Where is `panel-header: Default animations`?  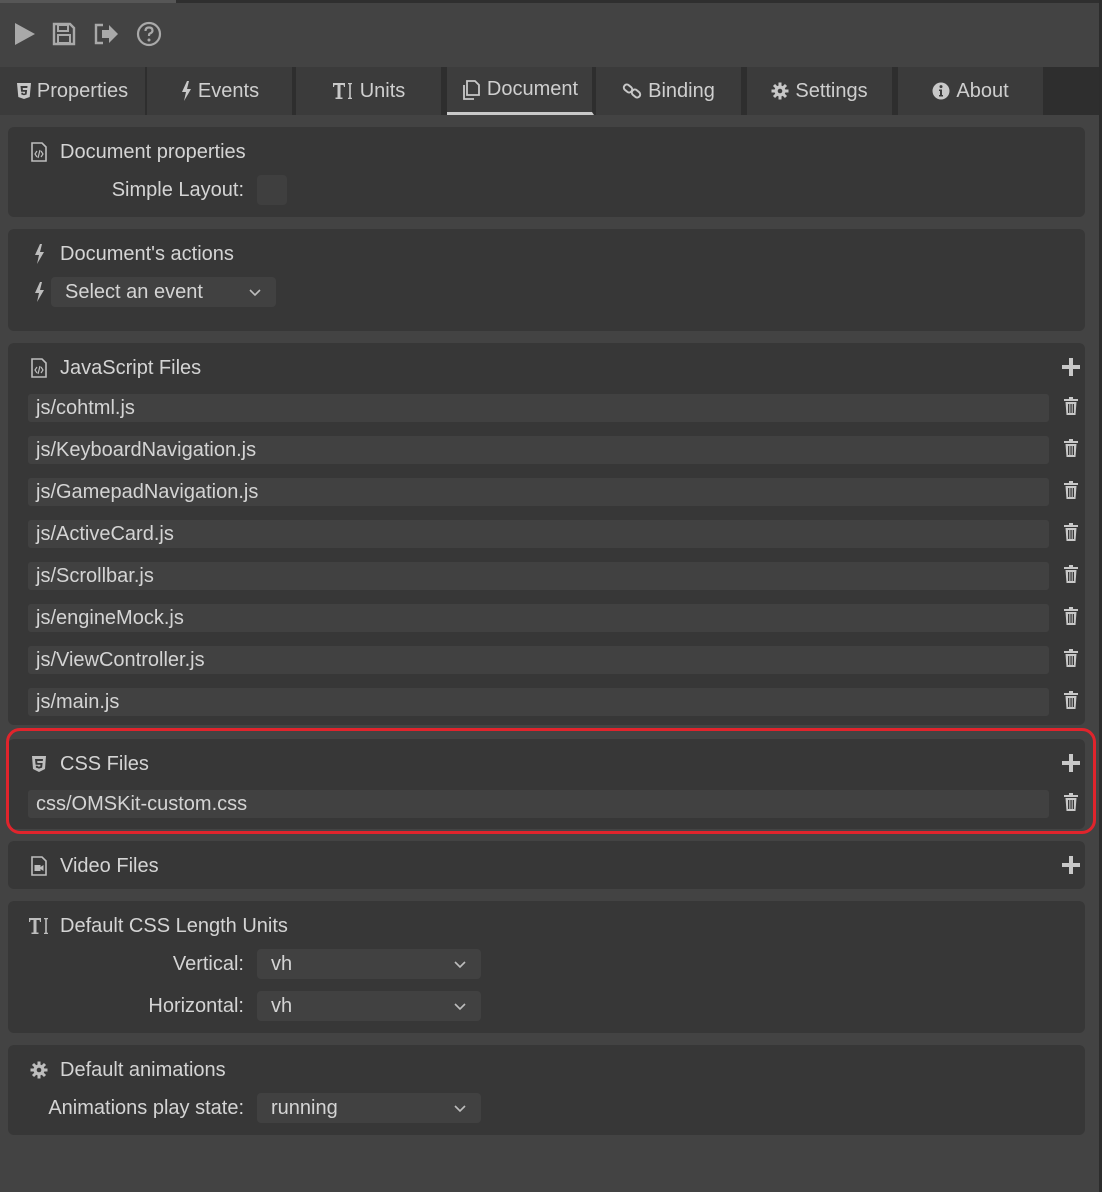
panel-header: Default animations is located at coordinates (127, 1070).